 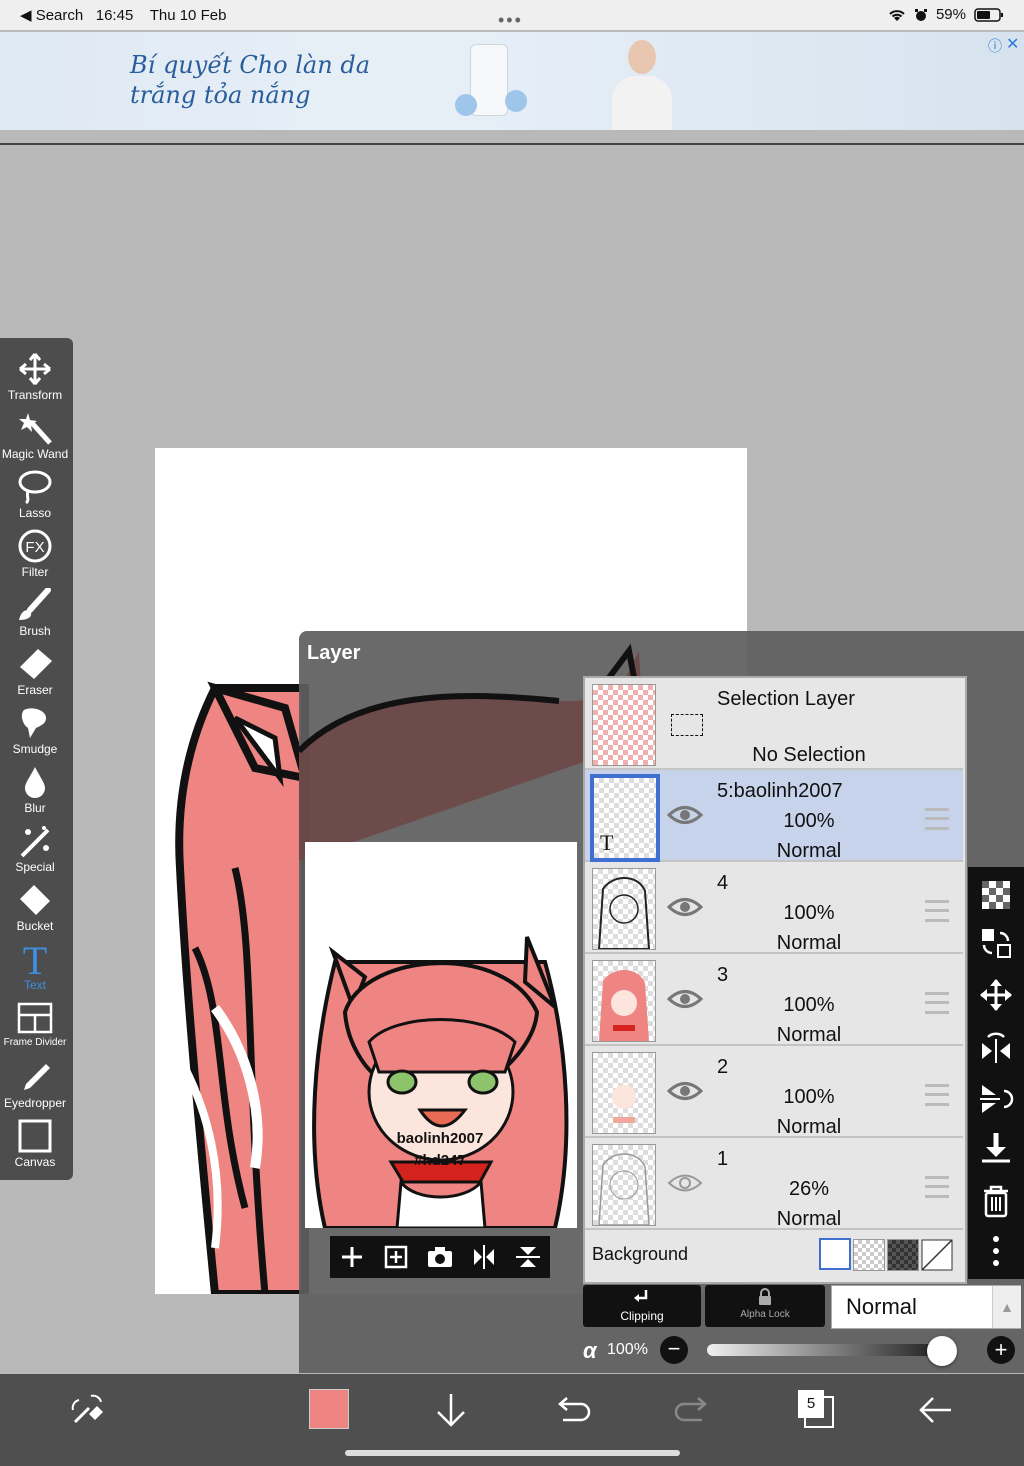 I want to click on add-layer-icon, so click(x=352, y=1257).